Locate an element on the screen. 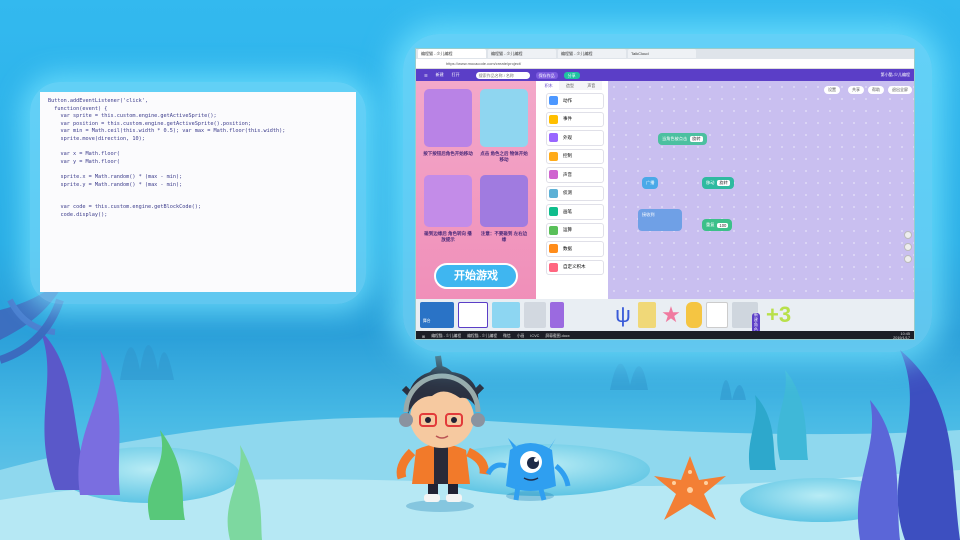 The width and height of the screenshot is (960, 540). stage-label: 舞台 is located at coordinates (427, 321).